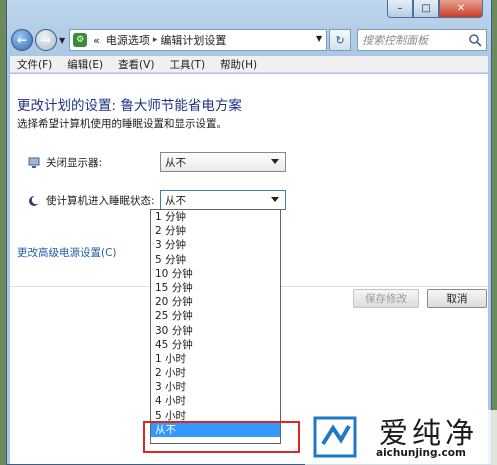  I want to click on save-changes-button: 保存修改, so click(386, 298).